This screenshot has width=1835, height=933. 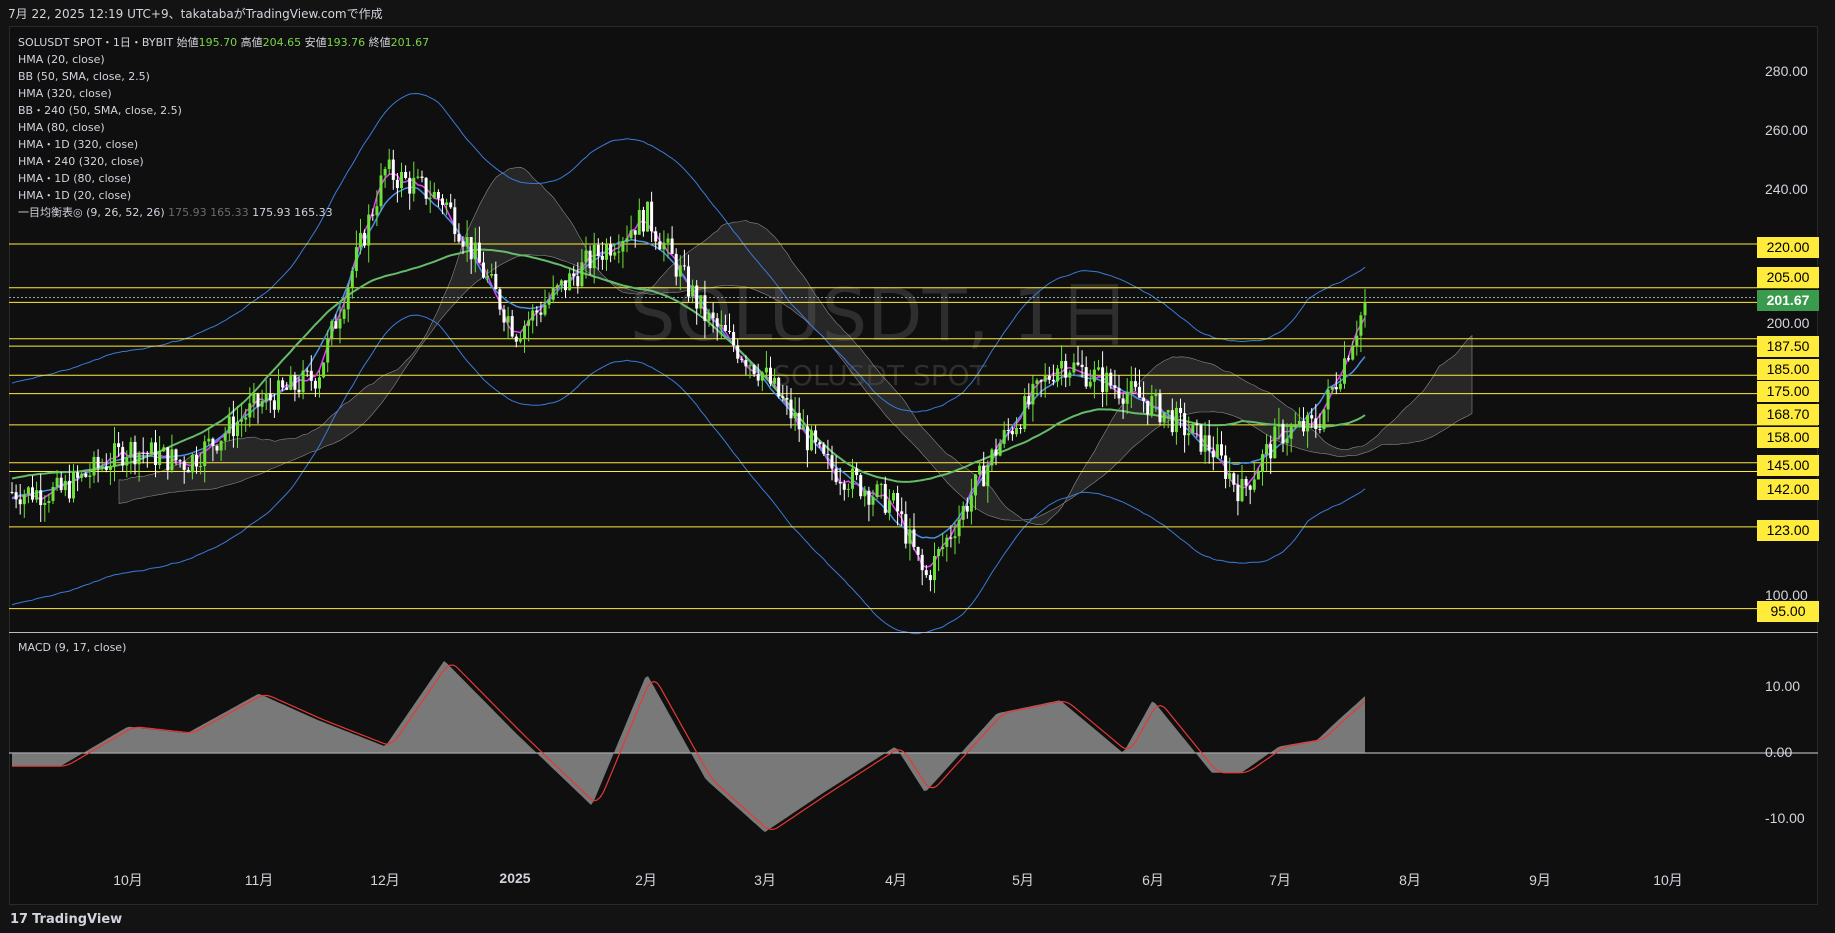 I want to click on indicator-hma320: HMA (320, close), so click(x=223, y=93).